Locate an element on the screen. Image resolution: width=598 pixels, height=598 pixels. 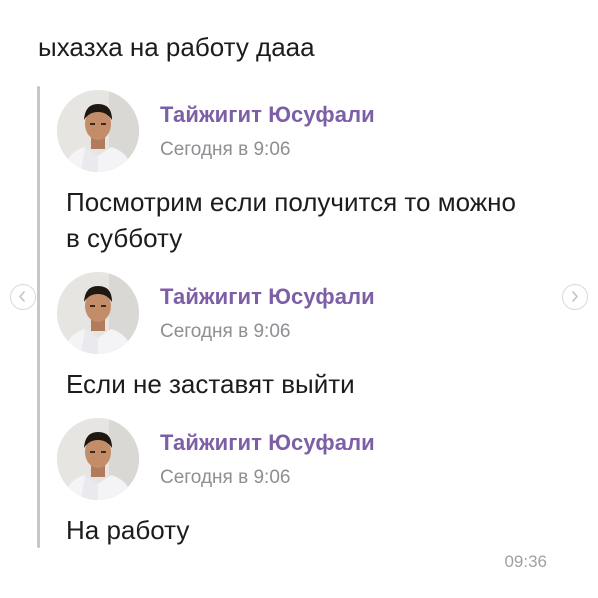
forwarded-text: На работу is located at coordinates (128, 530).